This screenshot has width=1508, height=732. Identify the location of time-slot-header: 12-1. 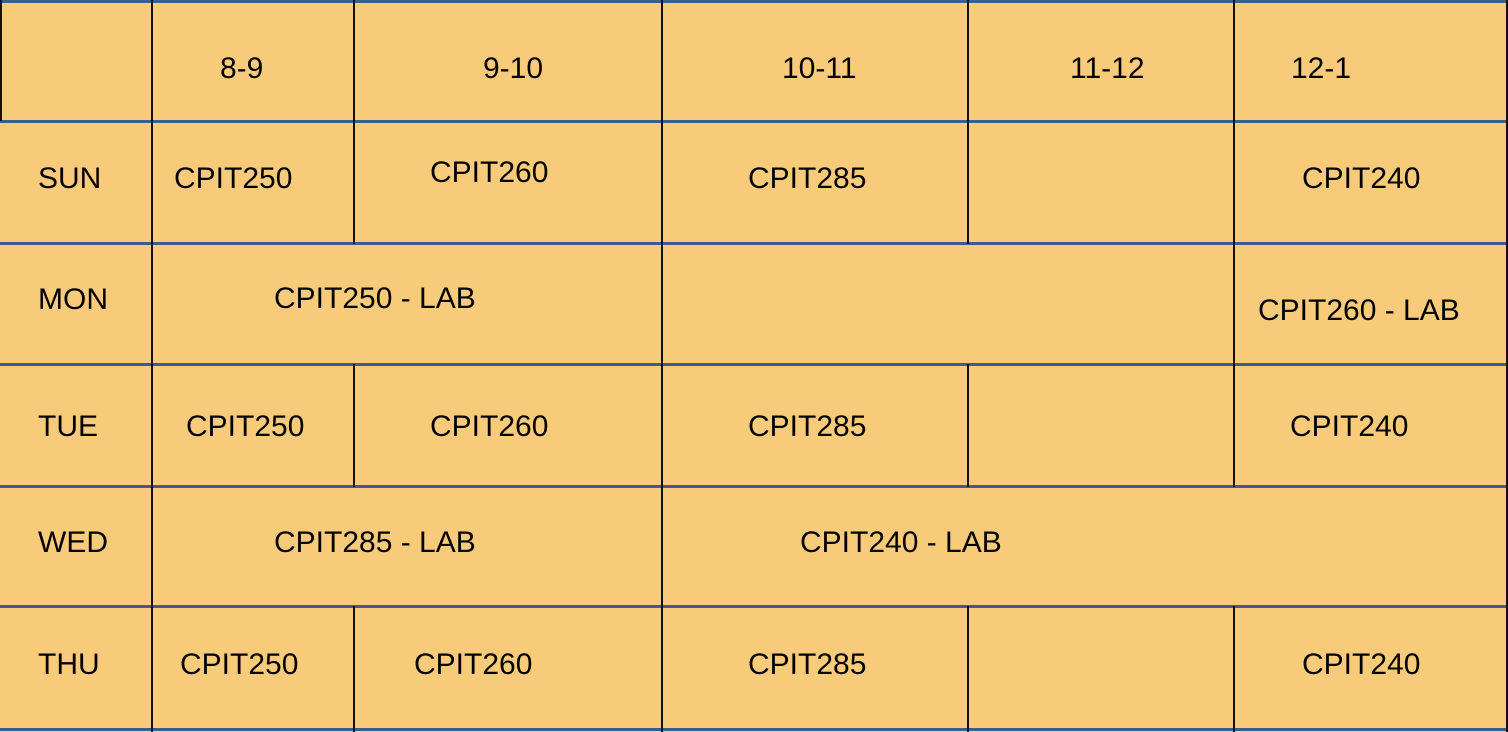
(1321, 68).